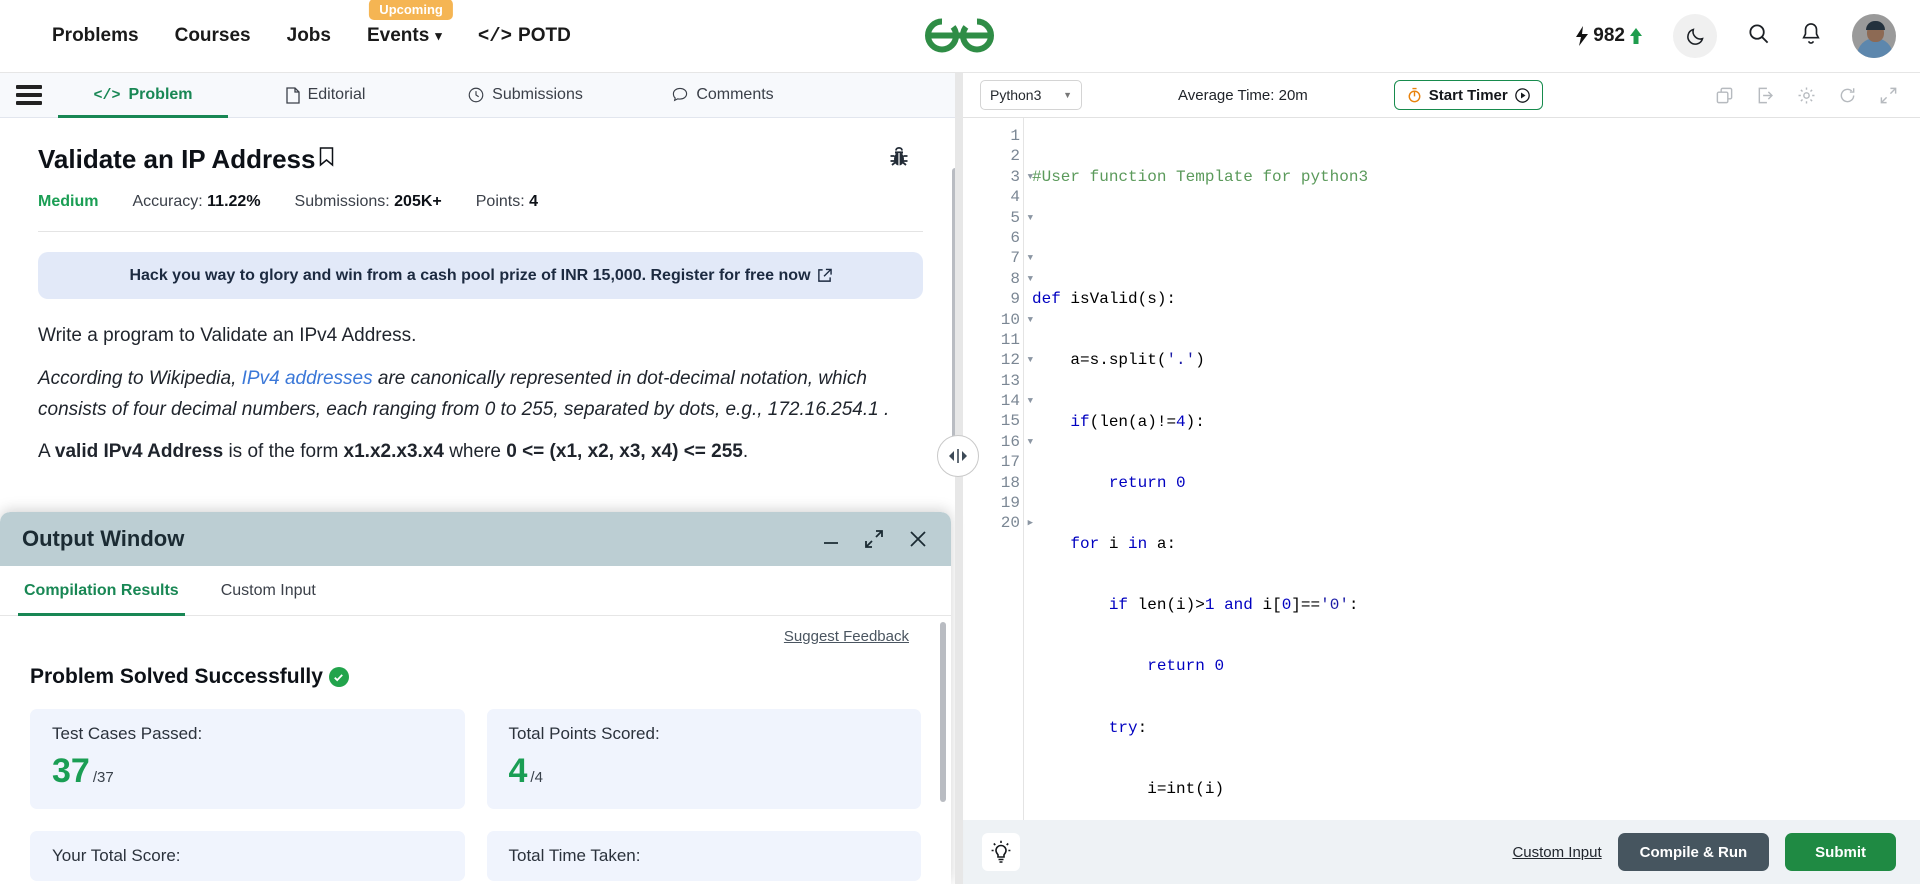  I want to click on copy-icon, so click(1724, 95).